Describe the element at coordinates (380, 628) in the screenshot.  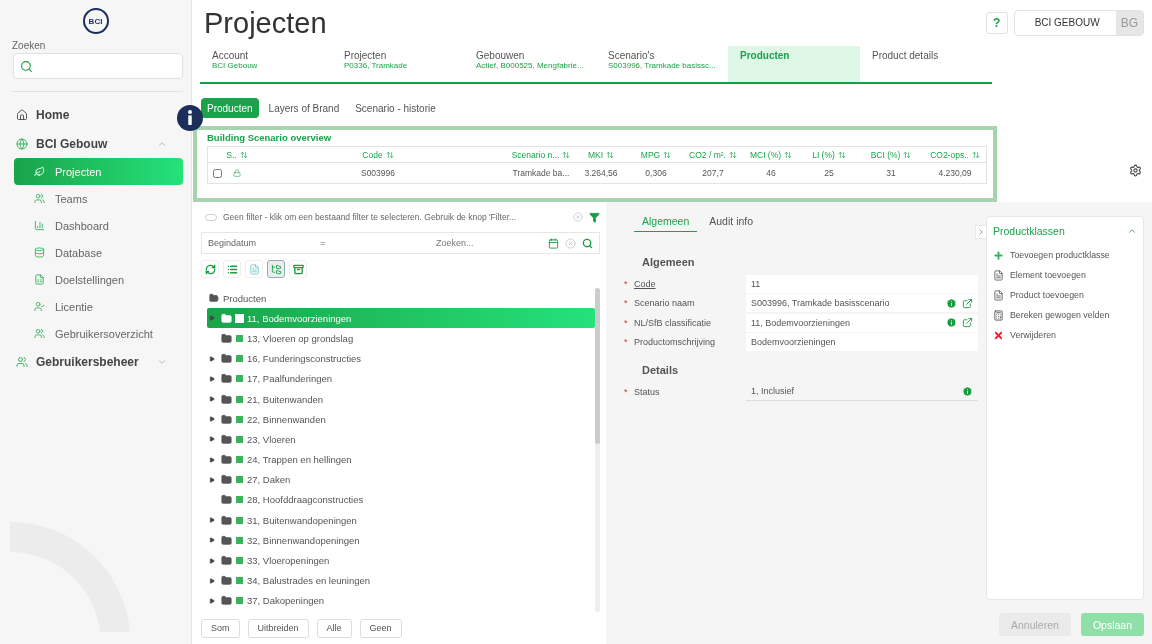
I see `tree-button: Geen` at that location.